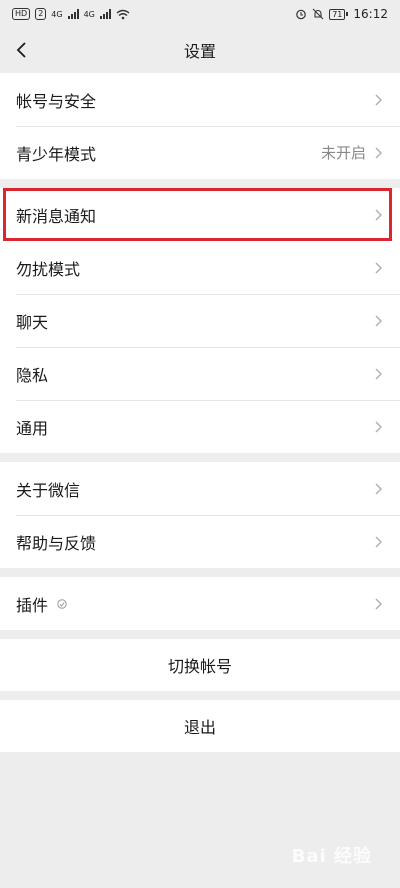 This screenshot has height=888, width=400. I want to click on switch-account-button: 切换帐号, so click(200, 665).